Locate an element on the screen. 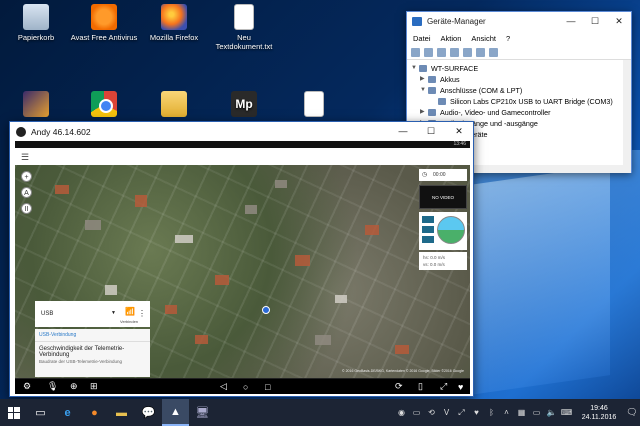 The width and height of the screenshot is (640, 426). clock-time: 19:46 is located at coordinates (599, 408).